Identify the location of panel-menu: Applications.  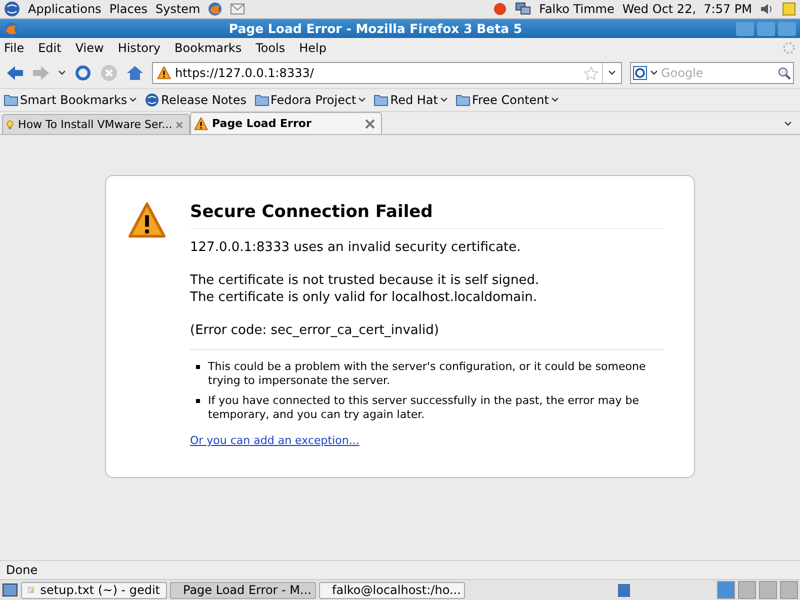
(65, 9).